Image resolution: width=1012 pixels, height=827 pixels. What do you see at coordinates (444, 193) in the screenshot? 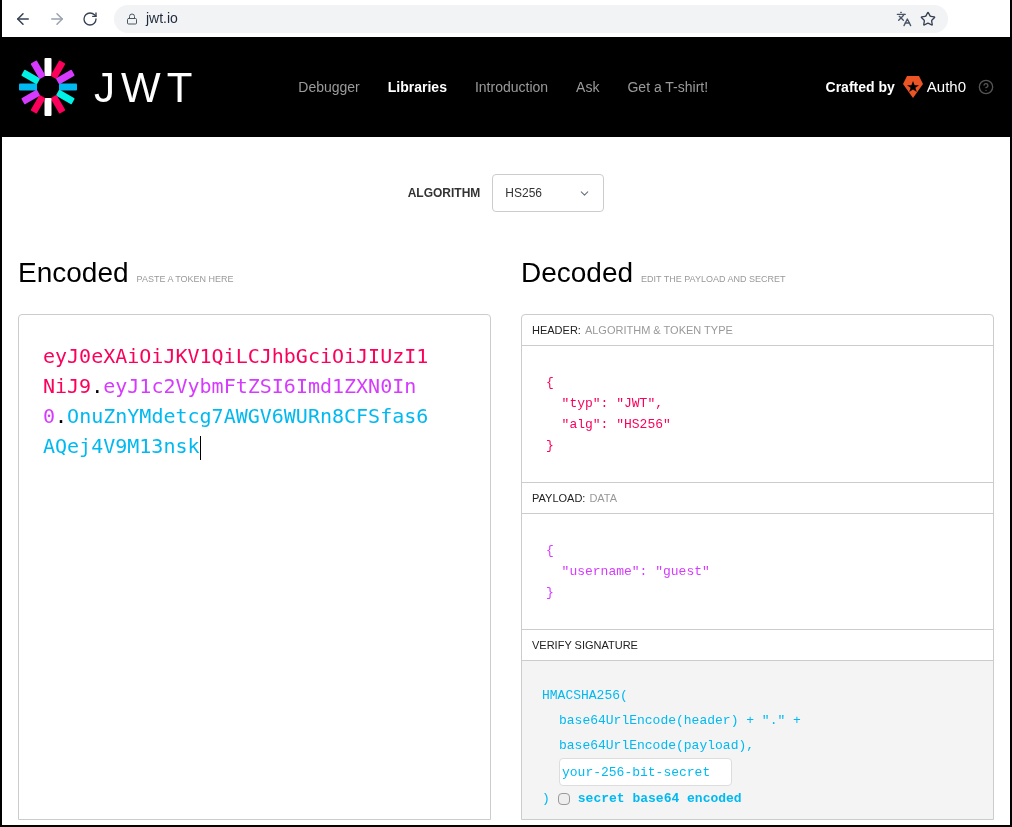
I see `algorithm-label: ALGORITHM` at bounding box center [444, 193].